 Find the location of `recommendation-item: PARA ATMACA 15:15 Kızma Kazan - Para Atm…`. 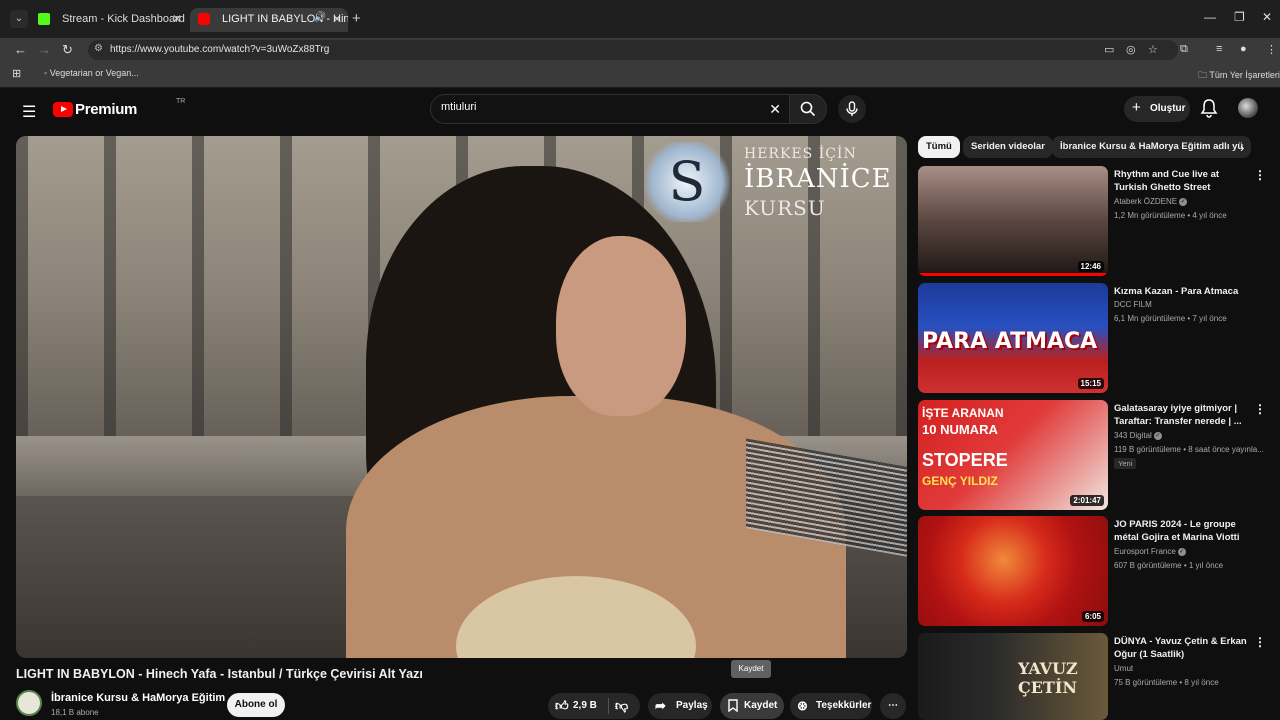

recommendation-item: PARA ATMACA 15:15 Kızma Kazan - Para Atm… is located at coordinates (1099, 339).